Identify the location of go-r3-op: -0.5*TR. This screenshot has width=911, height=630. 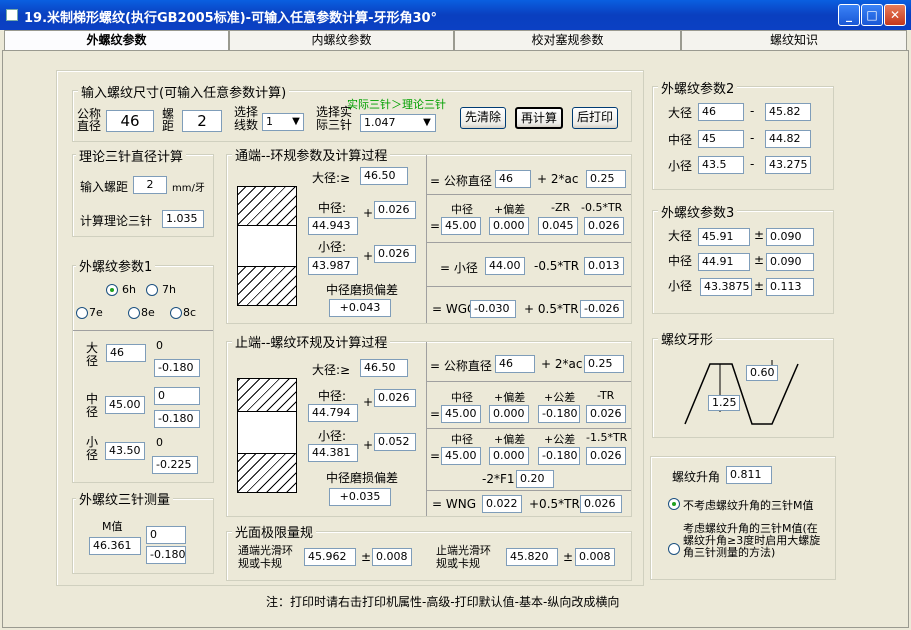
(557, 266).